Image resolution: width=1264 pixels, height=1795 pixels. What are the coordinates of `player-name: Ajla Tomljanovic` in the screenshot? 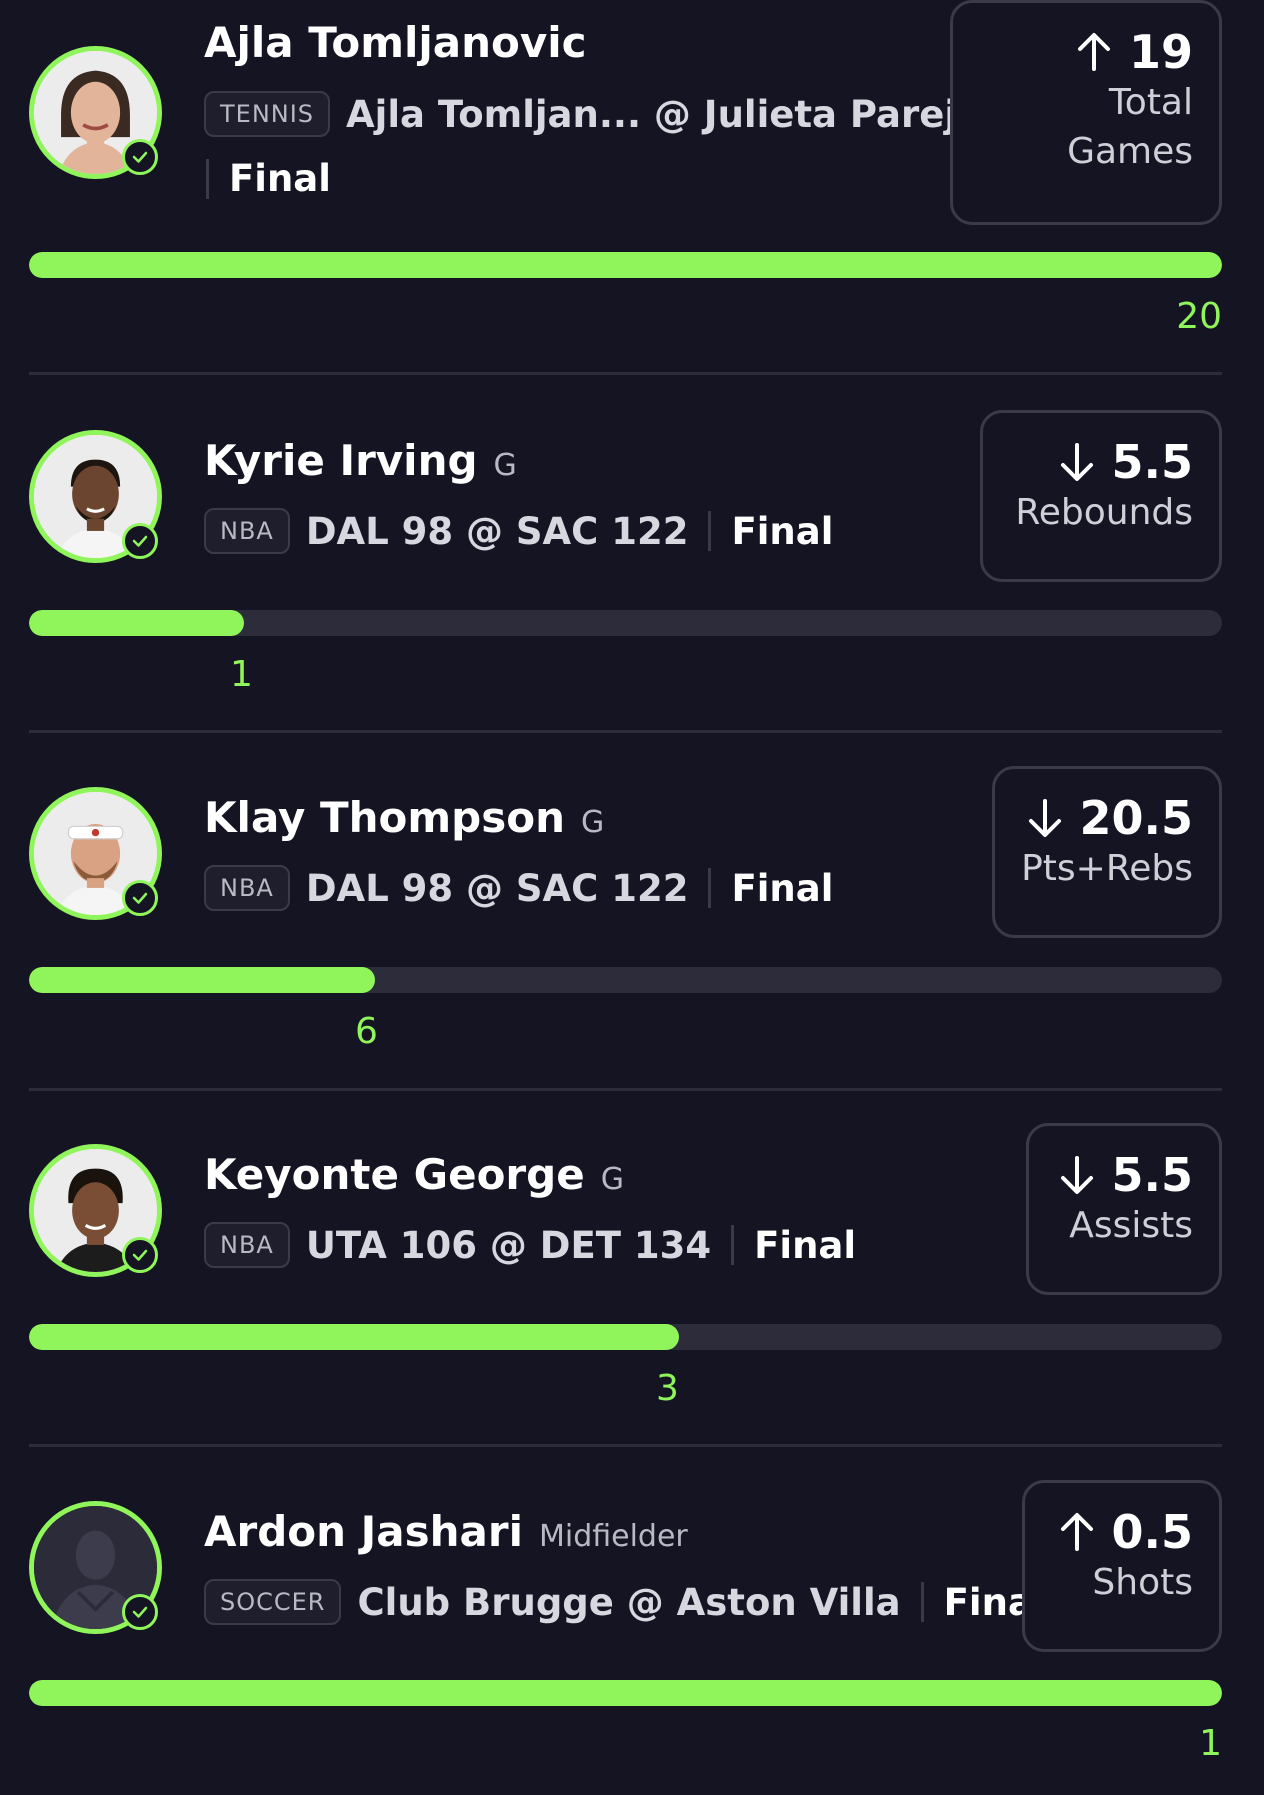 It's located at (395, 42).